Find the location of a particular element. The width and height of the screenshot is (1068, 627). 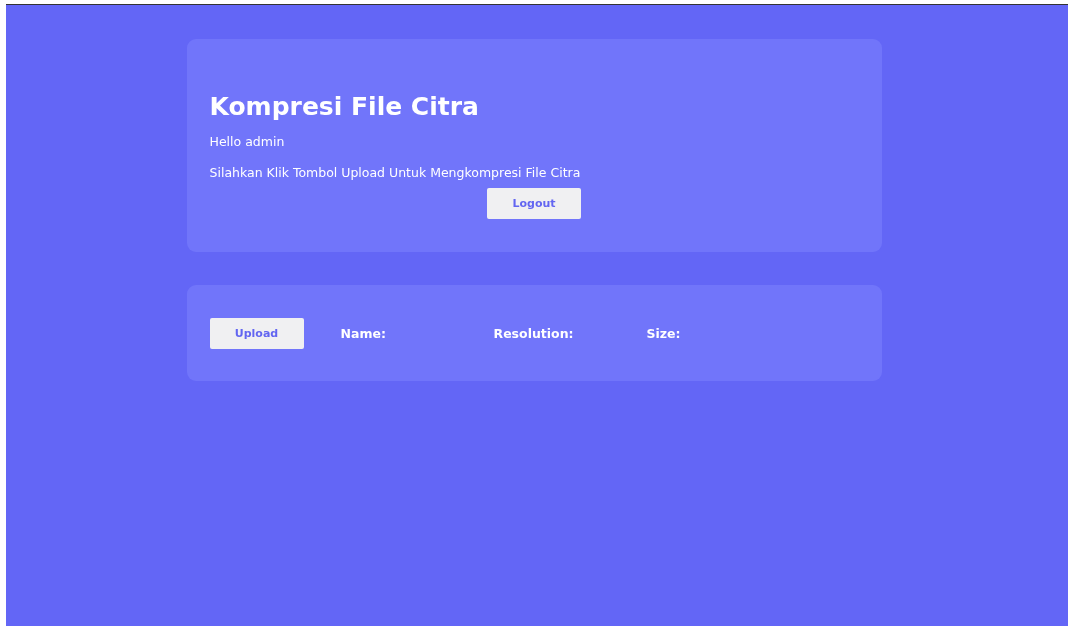

page-title: Kompresi File Citra is located at coordinates (344, 107).